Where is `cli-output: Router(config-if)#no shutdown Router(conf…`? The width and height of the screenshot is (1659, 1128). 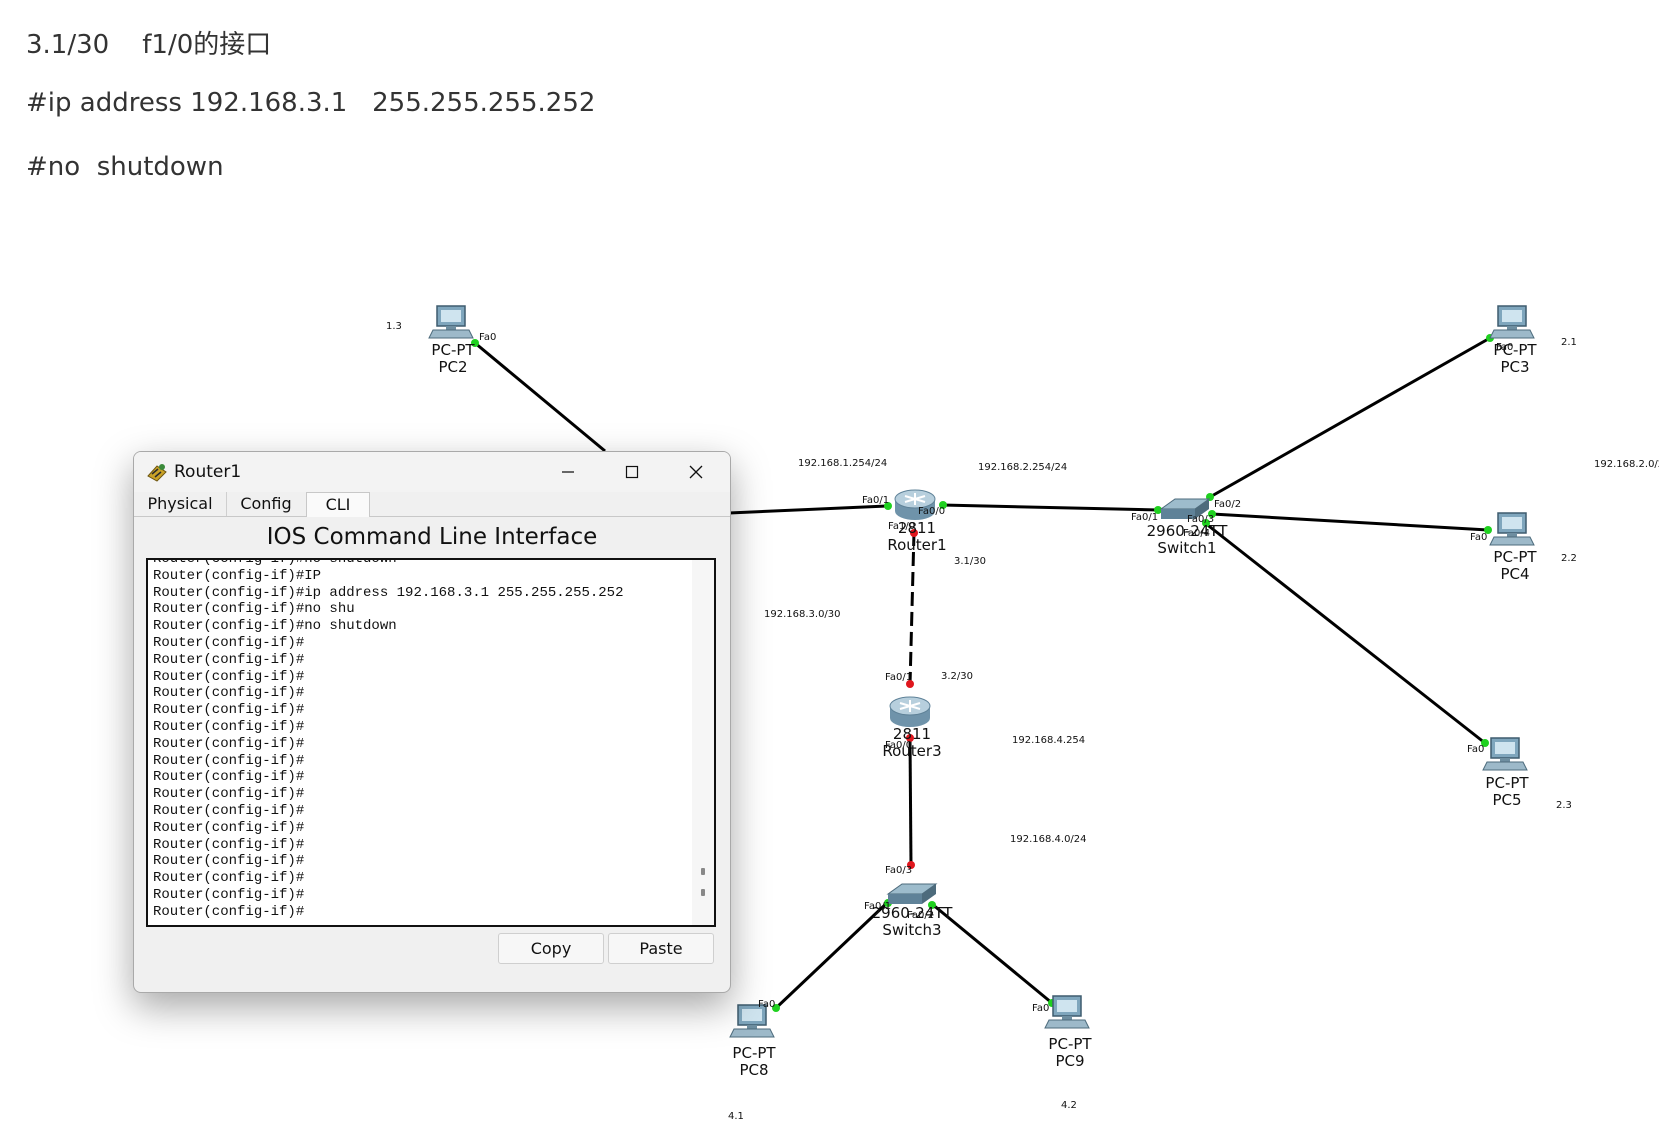
cli-output: Router(config-if)#no shutdown Router(conf… is located at coordinates (388, 739).